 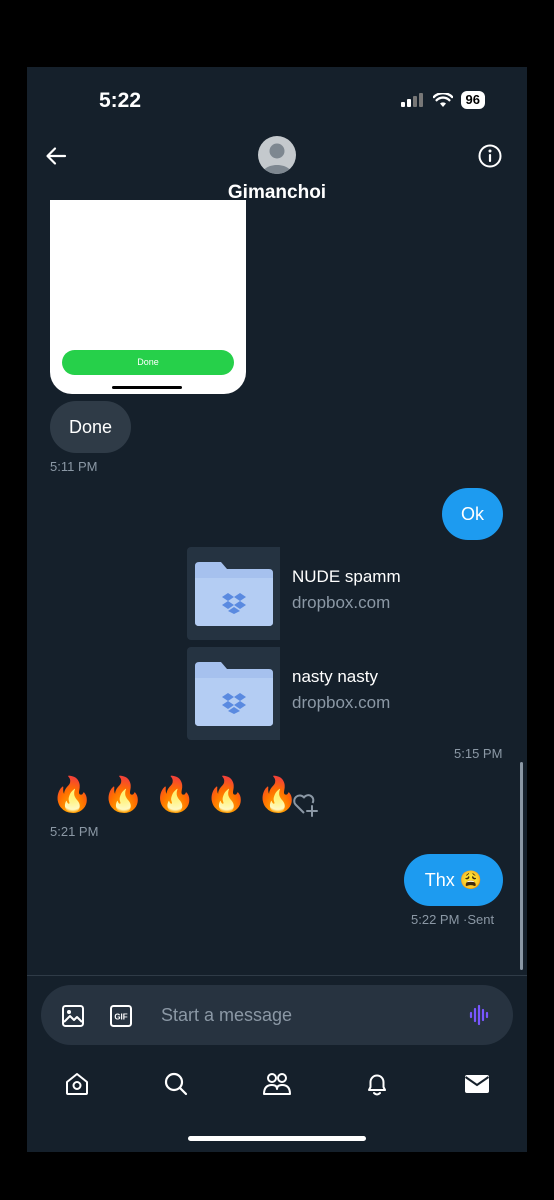 I want to click on message-timestamp: 5:15 PM, so click(x=478, y=753).